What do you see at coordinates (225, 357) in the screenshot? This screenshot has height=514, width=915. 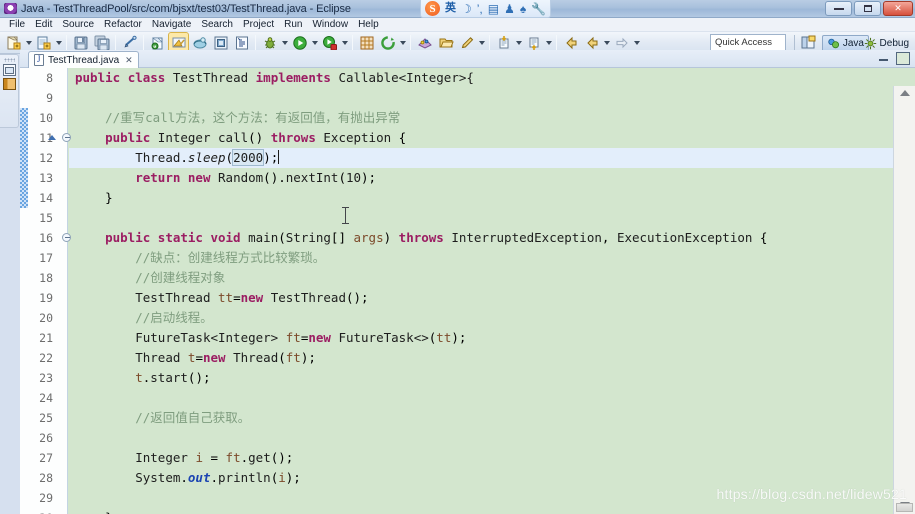 I see `code-line-22: Thread t=new Thread(ft);` at bounding box center [225, 357].